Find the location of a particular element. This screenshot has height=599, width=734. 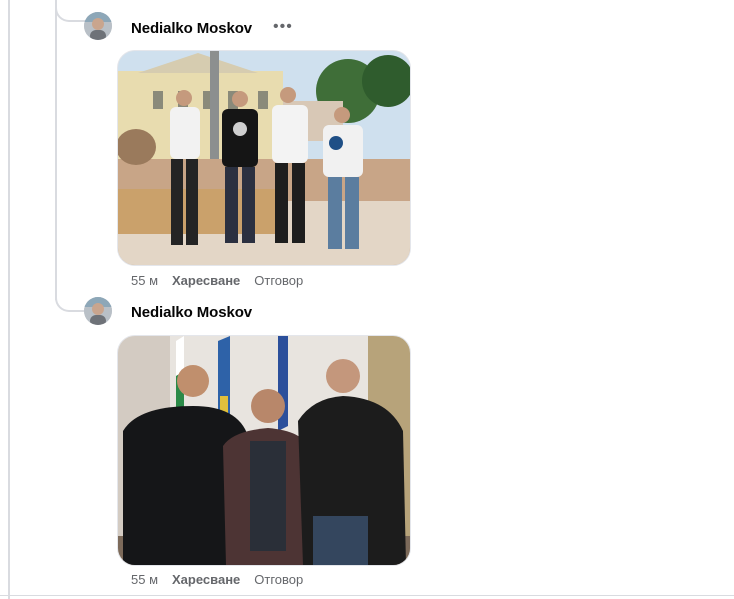

thread-line-inner is located at coordinates (56, 150).